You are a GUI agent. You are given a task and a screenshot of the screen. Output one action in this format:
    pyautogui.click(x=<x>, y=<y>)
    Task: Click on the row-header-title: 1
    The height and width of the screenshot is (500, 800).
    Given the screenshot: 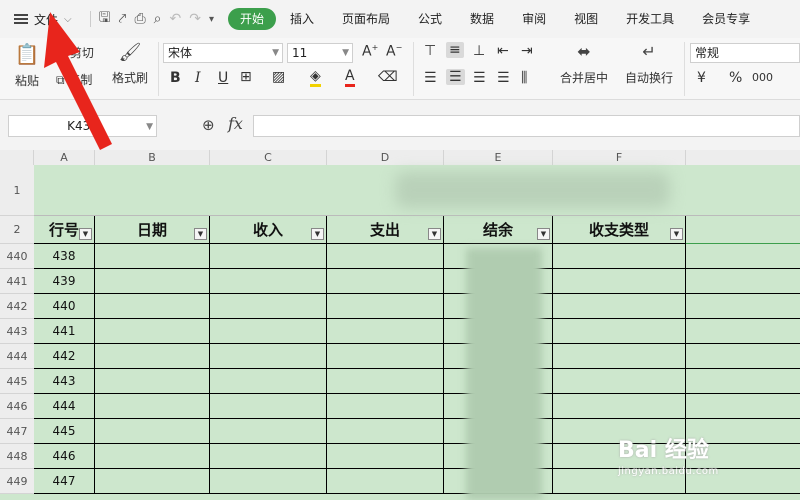 What is the action you would take?
    pyautogui.click(x=17, y=190)
    